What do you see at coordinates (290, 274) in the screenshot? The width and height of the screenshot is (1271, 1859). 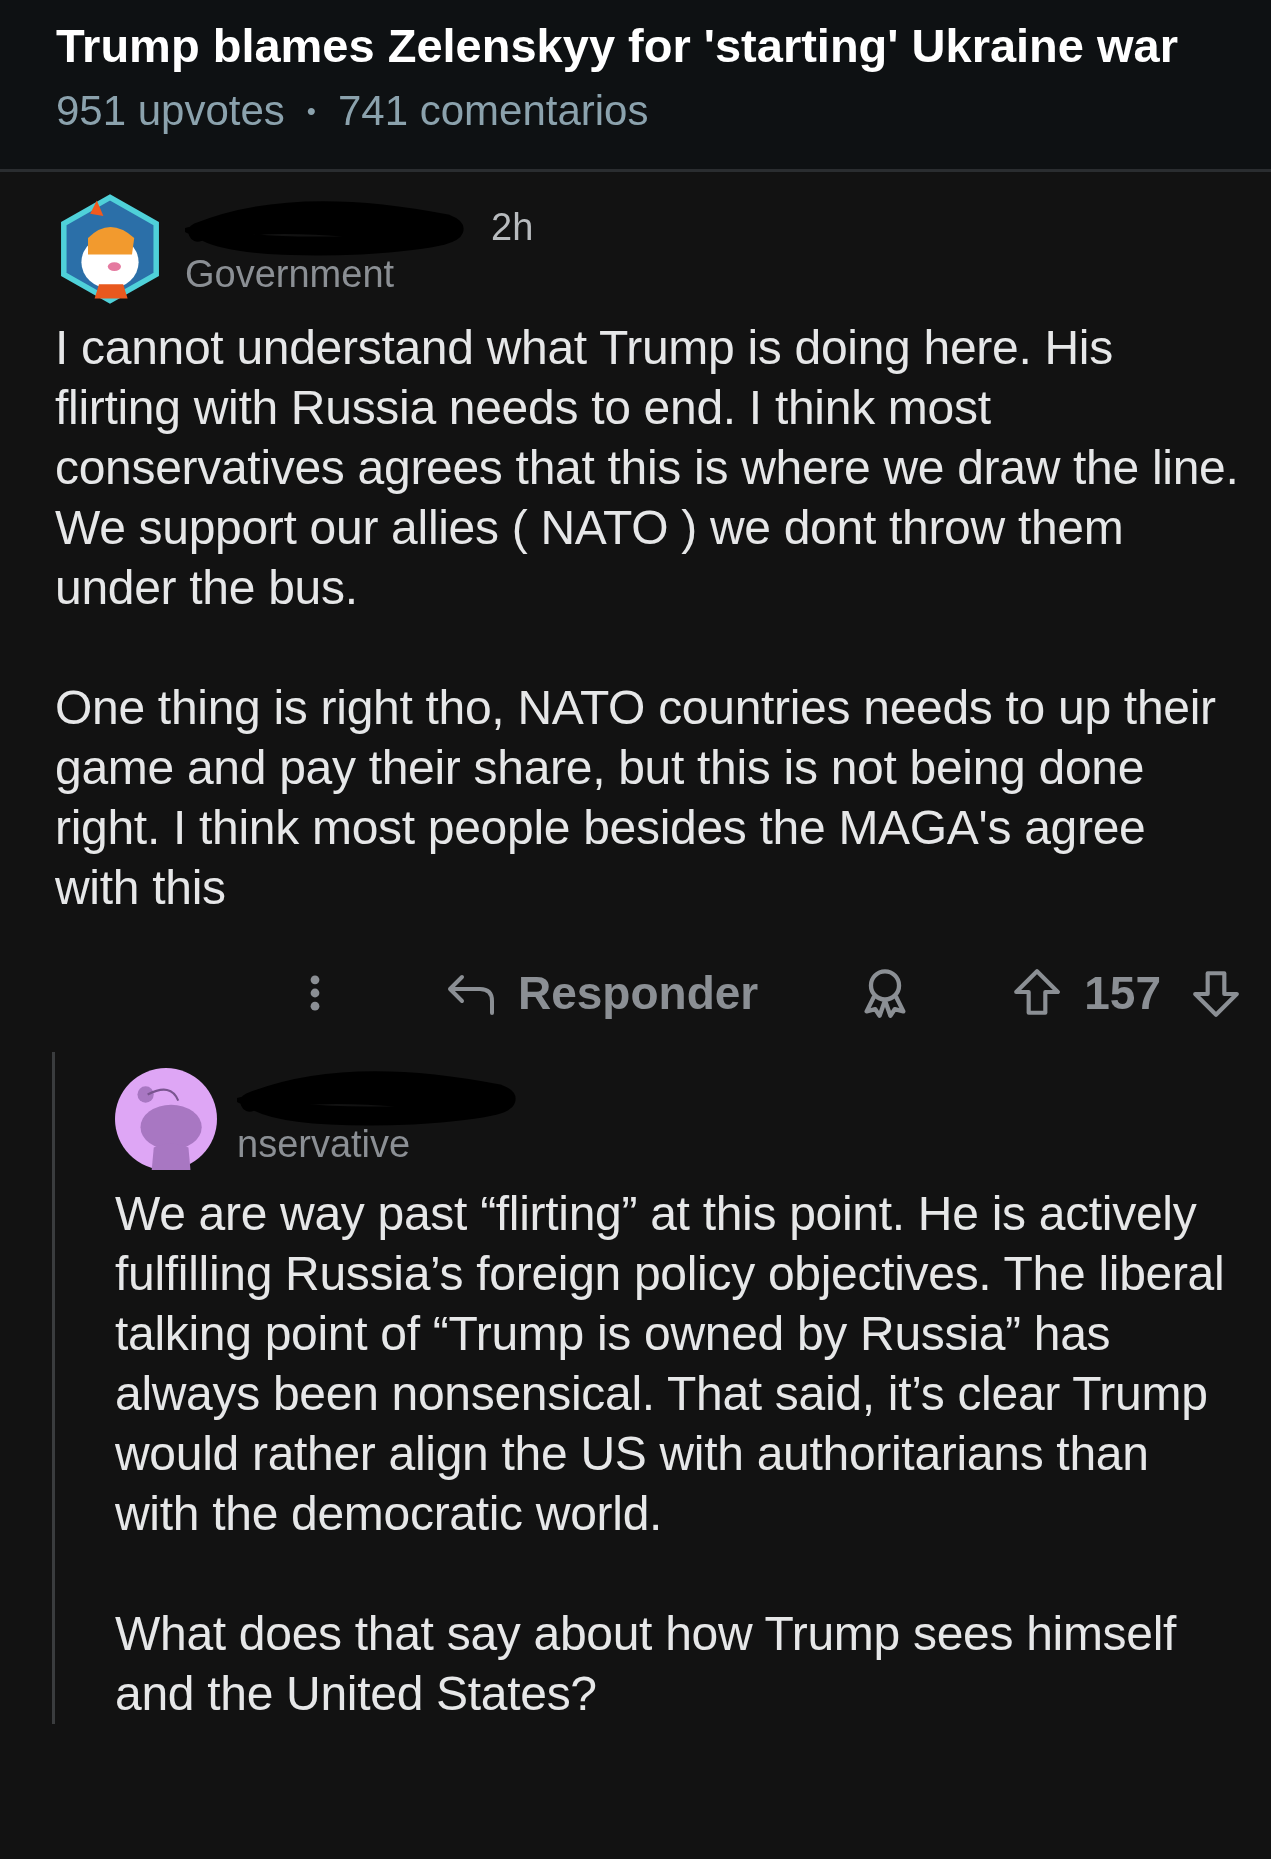 I see `user-flair: Government` at bounding box center [290, 274].